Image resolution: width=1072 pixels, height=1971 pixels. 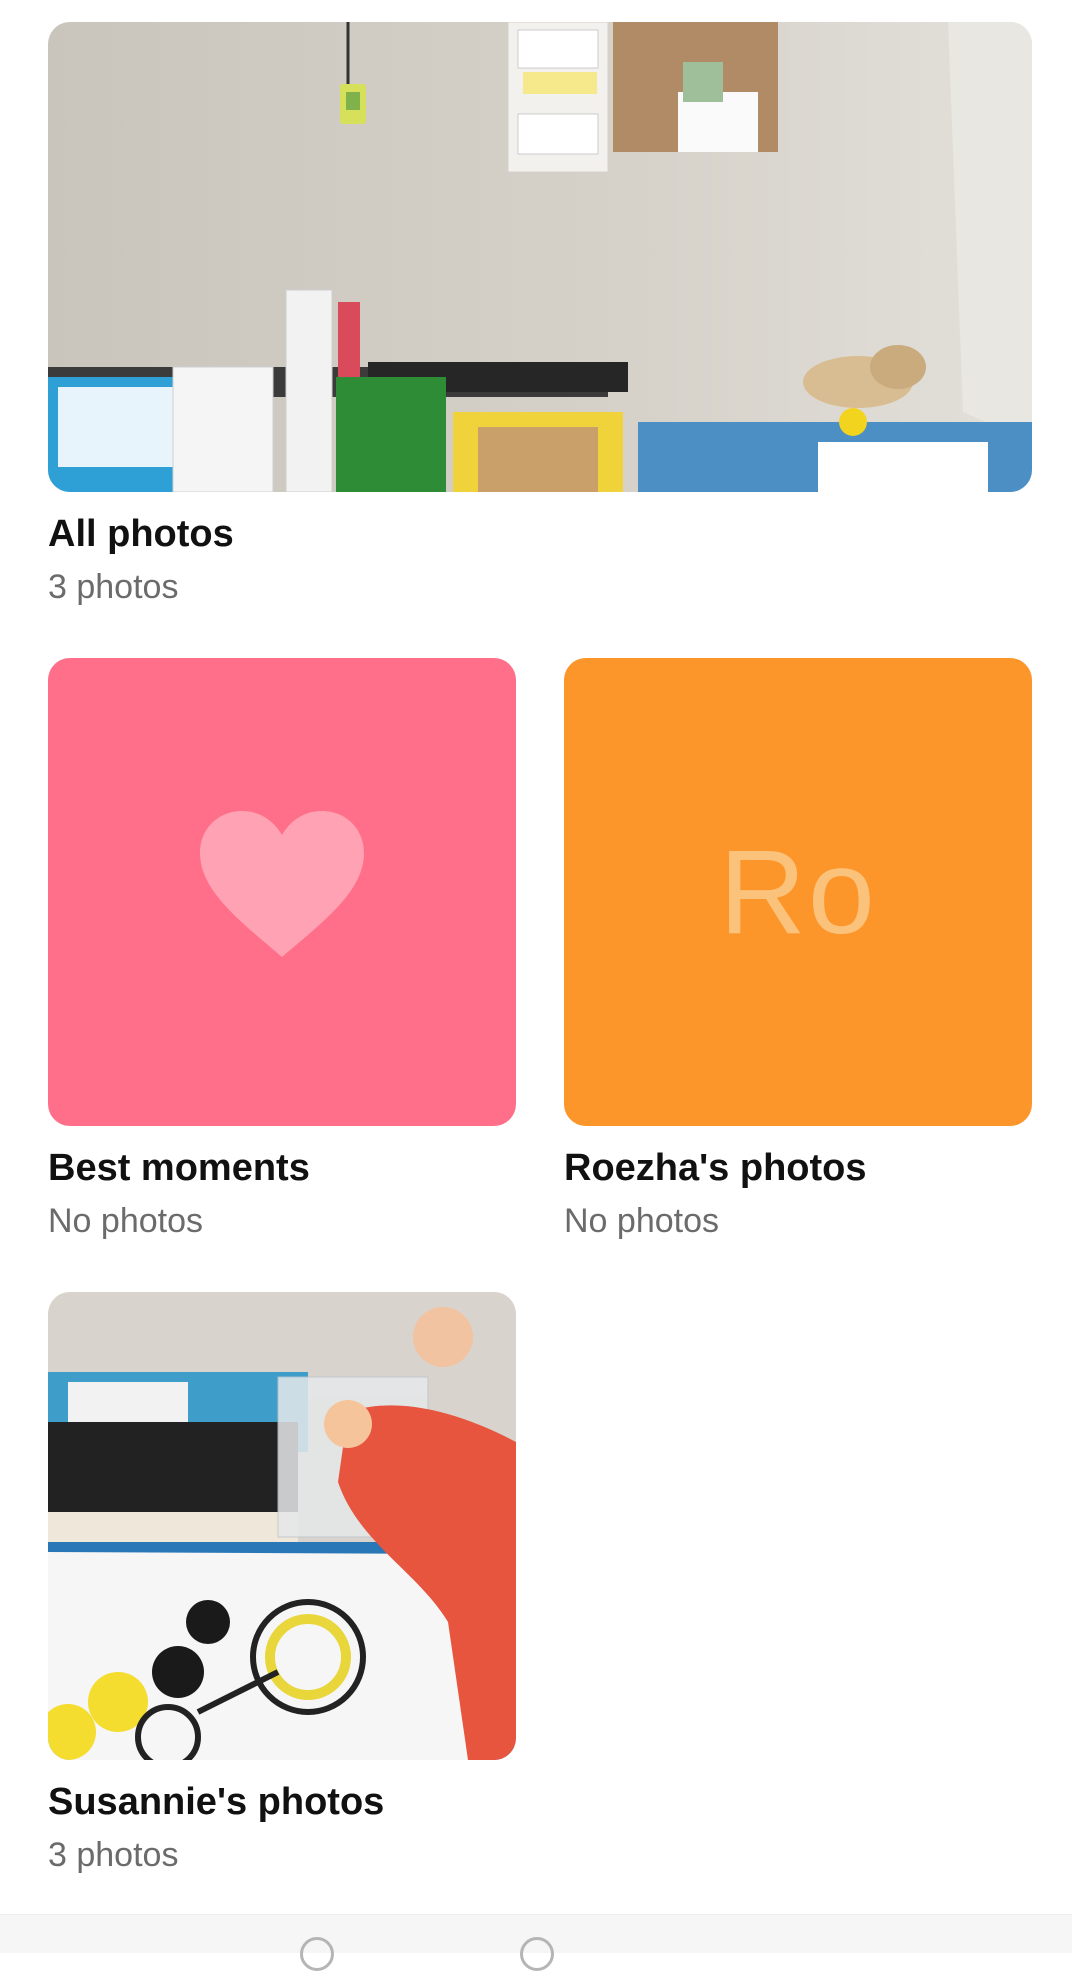 What do you see at coordinates (141, 534) in the screenshot?
I see `album-title: All photos` at bounding box center [141, 534].